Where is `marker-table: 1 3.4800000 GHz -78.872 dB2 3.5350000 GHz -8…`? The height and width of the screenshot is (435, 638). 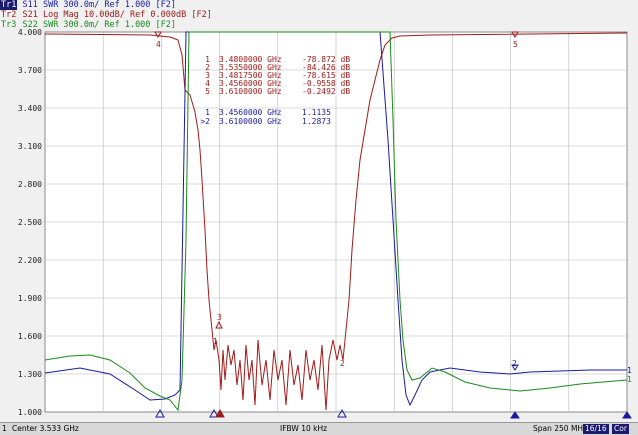 marker-table: 1 3.4800000 GHz -78.872 dB2 3.5350000 GHz -8… is located at coordinates (275, 90).